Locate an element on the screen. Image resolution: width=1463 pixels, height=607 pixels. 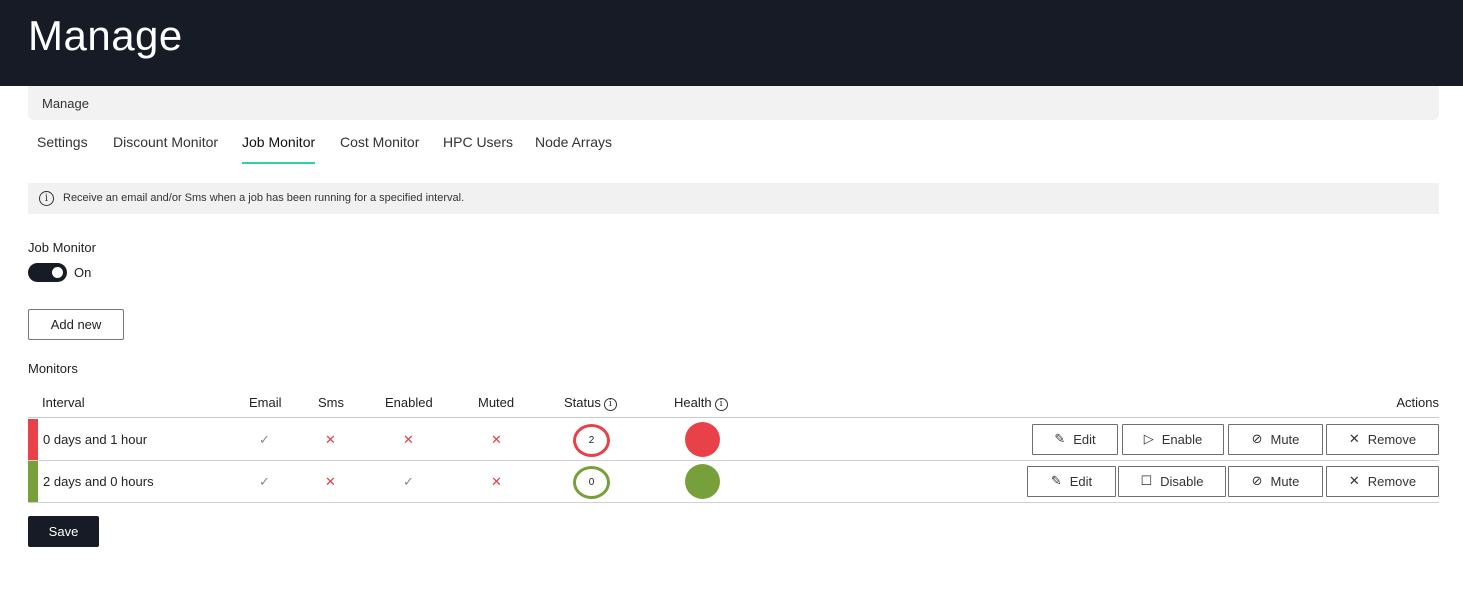
toggle-knob is located at coordinates (57, 272).